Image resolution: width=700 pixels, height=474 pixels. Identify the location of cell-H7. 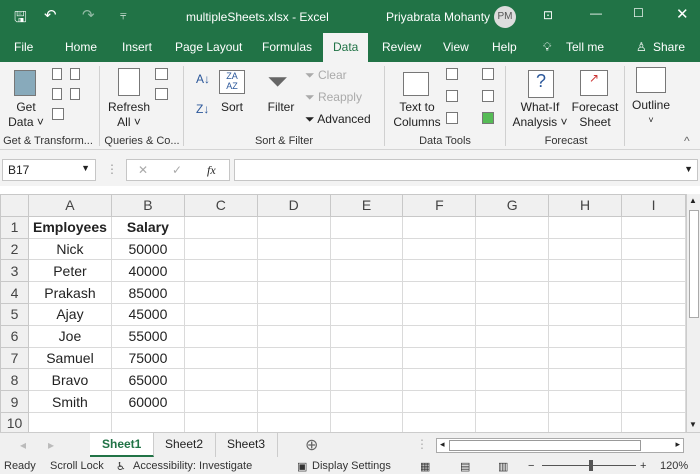
(585, 358).